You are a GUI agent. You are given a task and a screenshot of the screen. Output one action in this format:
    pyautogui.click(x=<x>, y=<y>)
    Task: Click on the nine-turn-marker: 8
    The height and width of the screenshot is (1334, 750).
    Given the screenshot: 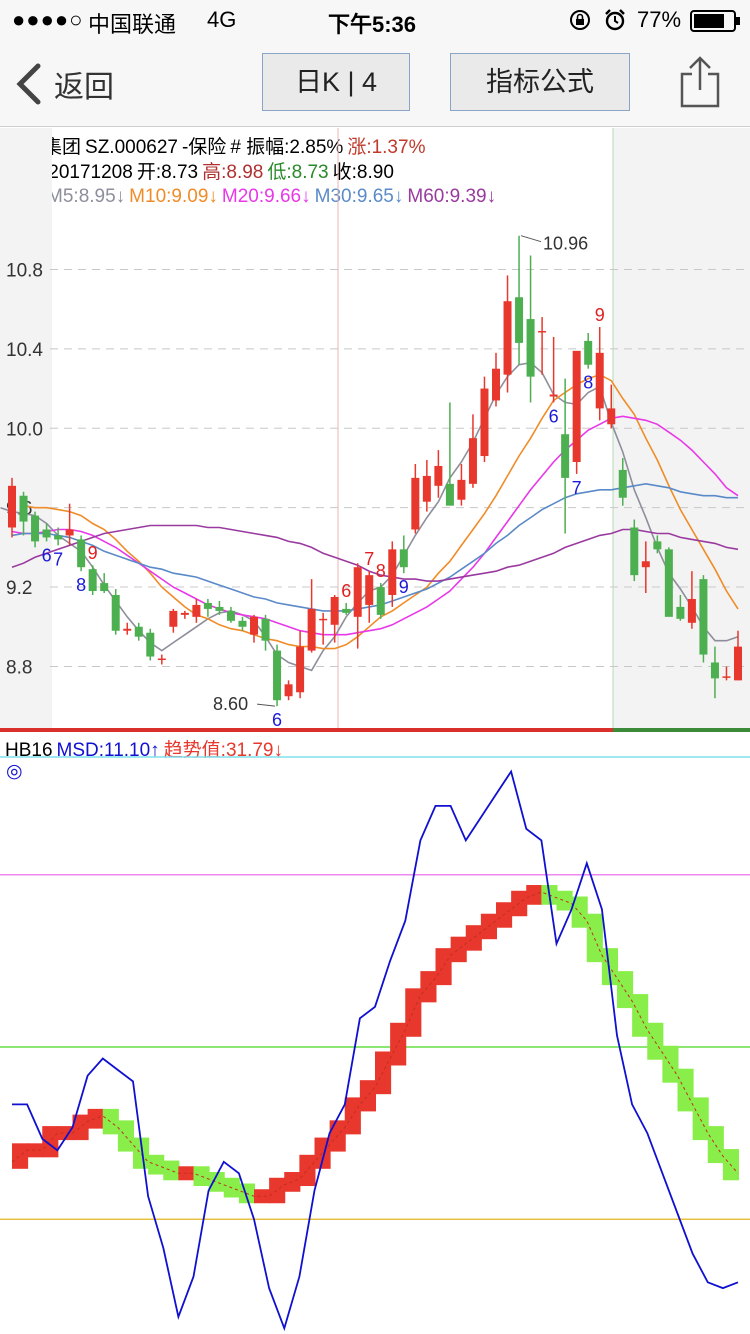 What is the action you would take?
    pyautogui.click(x=381, y=571)
    